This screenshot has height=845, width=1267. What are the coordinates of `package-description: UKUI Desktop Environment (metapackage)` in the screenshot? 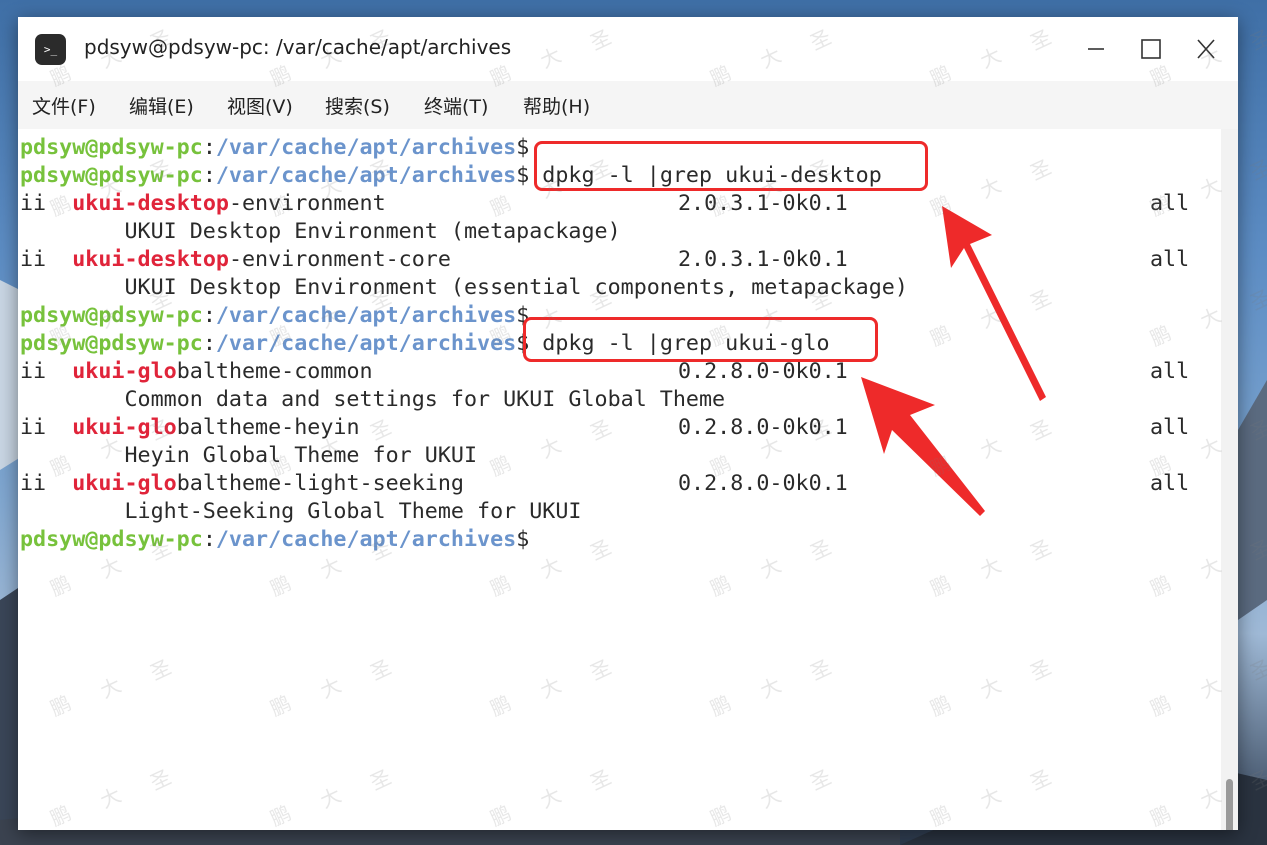 It's located at (372, 231).